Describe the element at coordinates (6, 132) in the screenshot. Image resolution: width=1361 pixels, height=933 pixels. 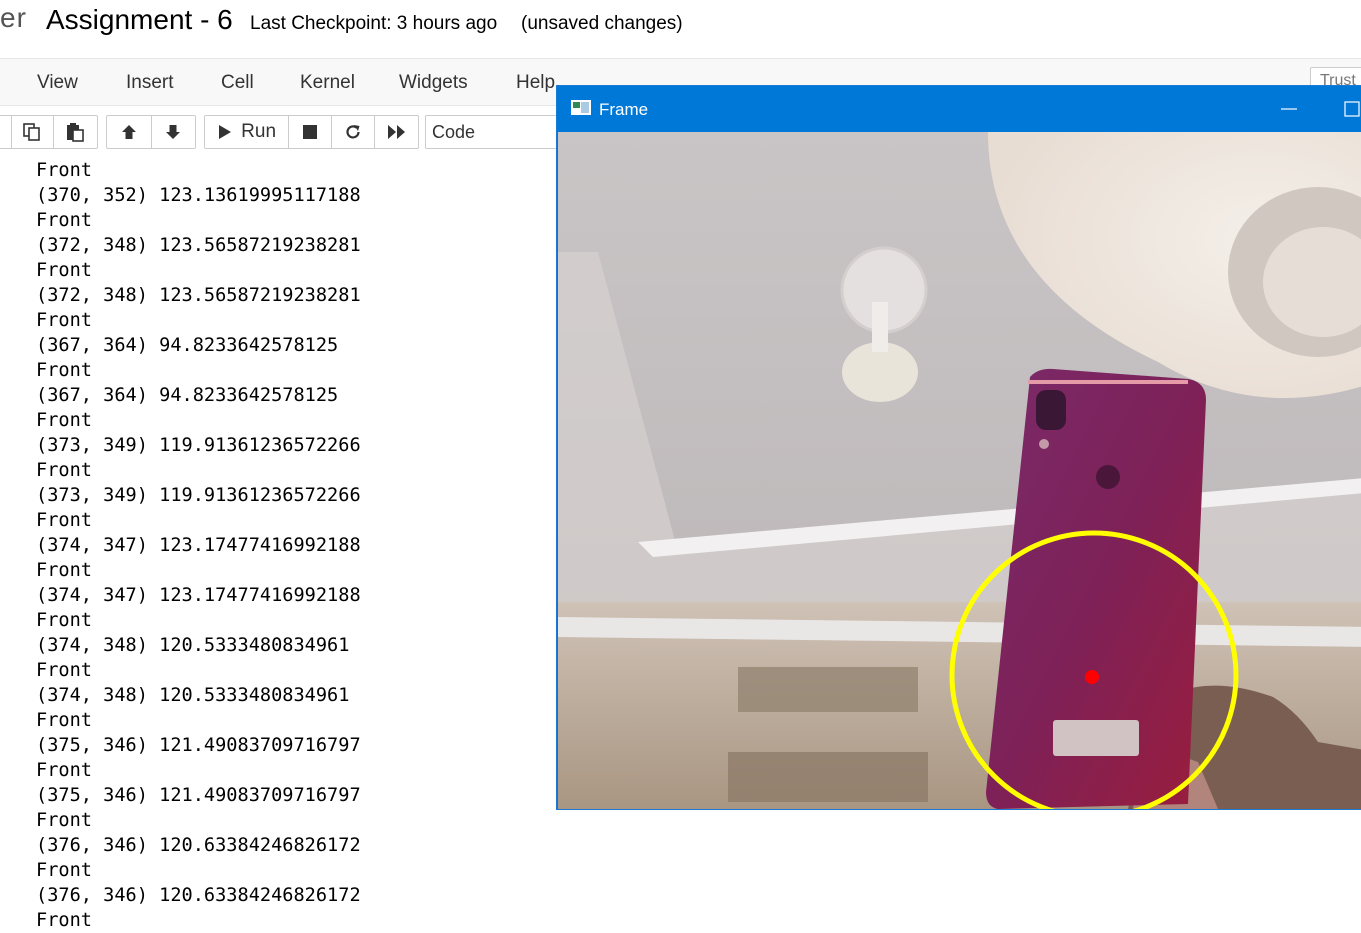
I see `cut-button` at that location.